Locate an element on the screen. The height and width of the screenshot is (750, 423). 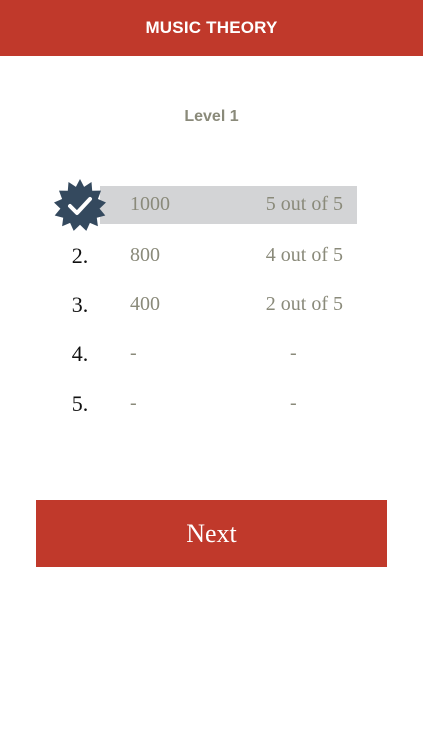
score-result: 5 out of 5 is located at coordinates (304, 204).